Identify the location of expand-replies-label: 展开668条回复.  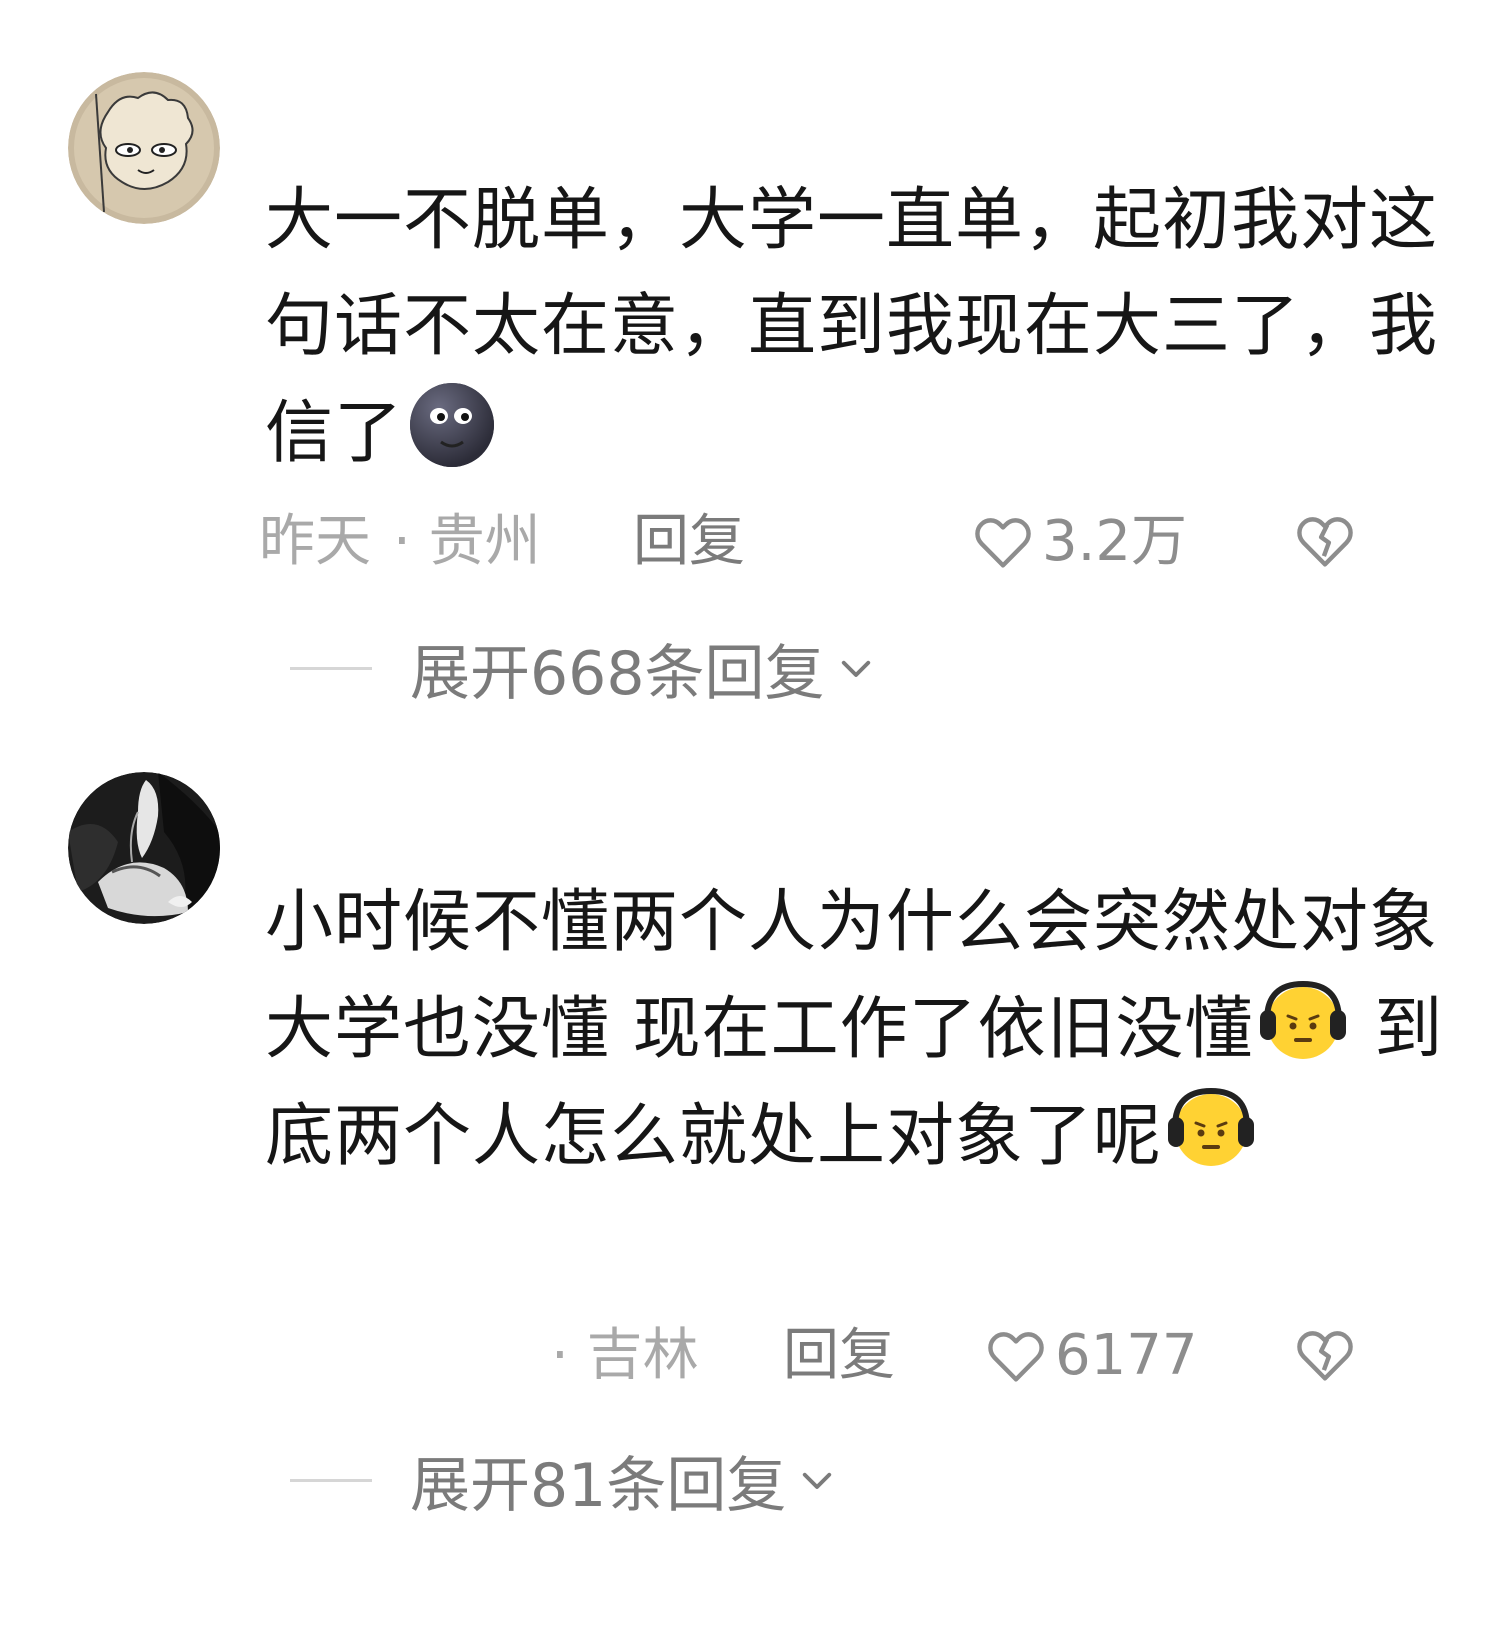
(617, 673).